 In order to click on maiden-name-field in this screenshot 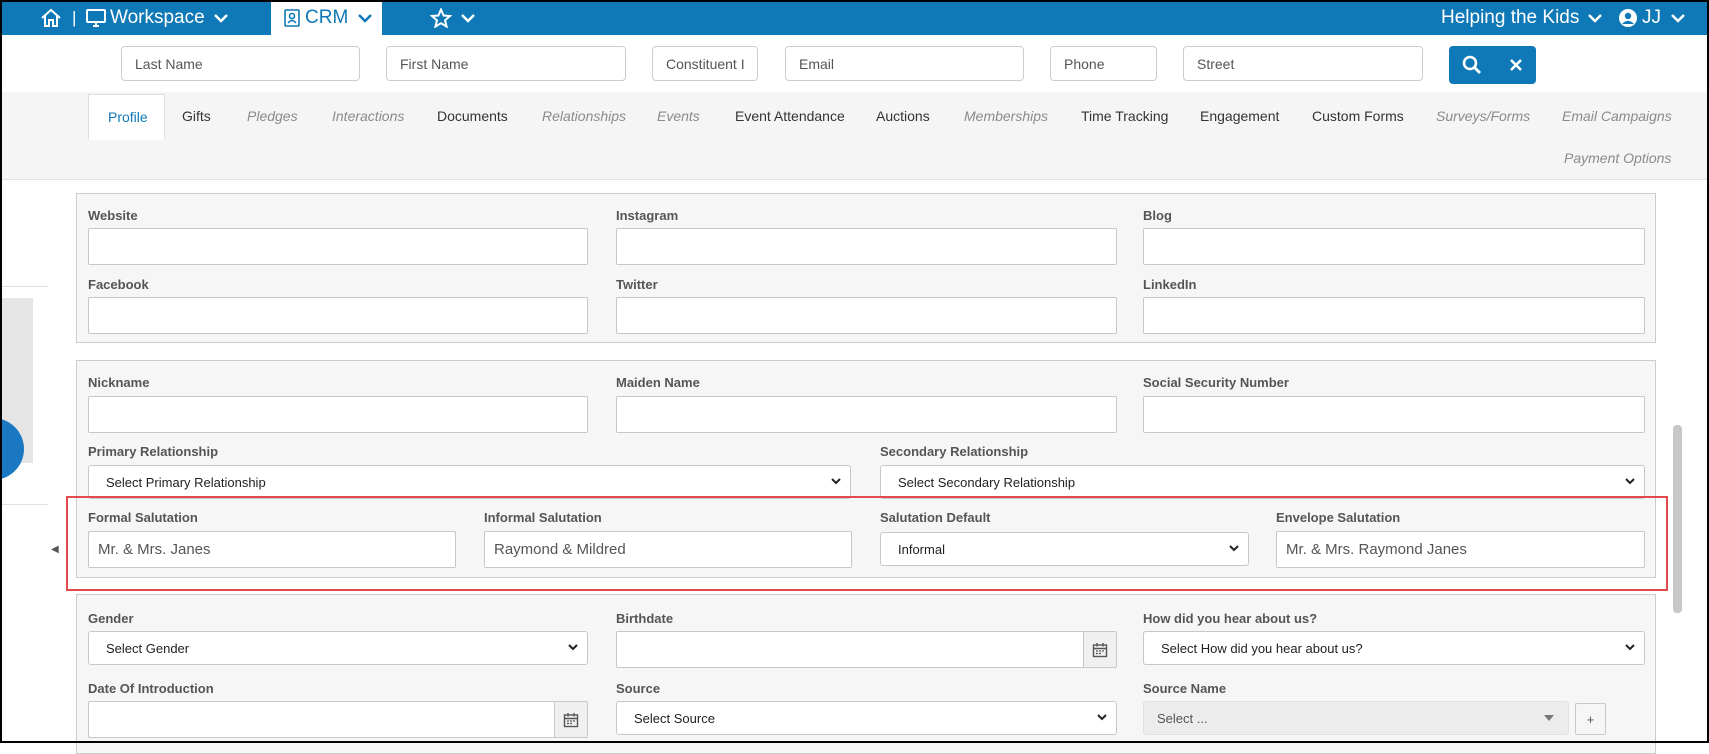, I will do `click(866, 414)`.